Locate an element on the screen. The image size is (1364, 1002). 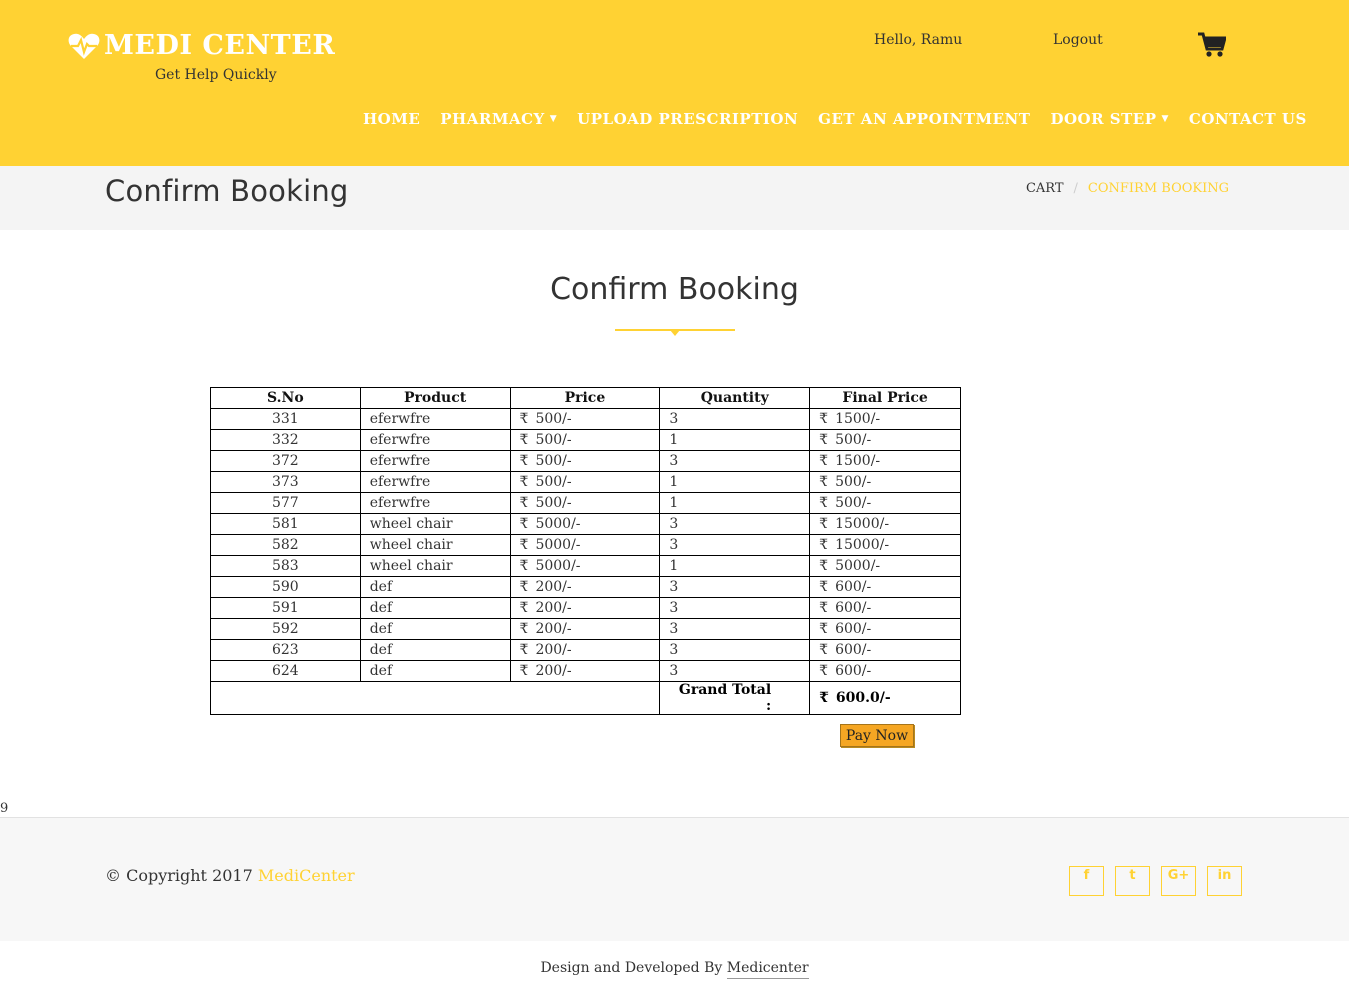
logo: MEDI CENTER is located at coordinates (201, 45).